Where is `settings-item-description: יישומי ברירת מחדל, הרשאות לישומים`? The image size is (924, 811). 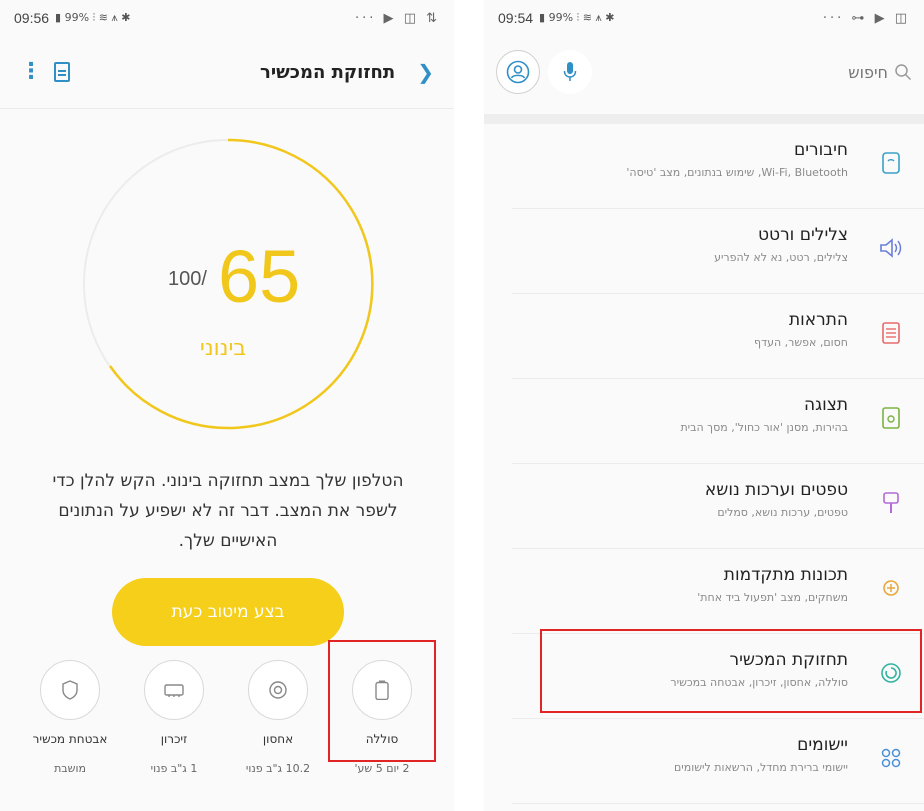 settings-item-description: יישומי ברירת מחדל, הרשאות לישומים is located at coordinates (760, 767).